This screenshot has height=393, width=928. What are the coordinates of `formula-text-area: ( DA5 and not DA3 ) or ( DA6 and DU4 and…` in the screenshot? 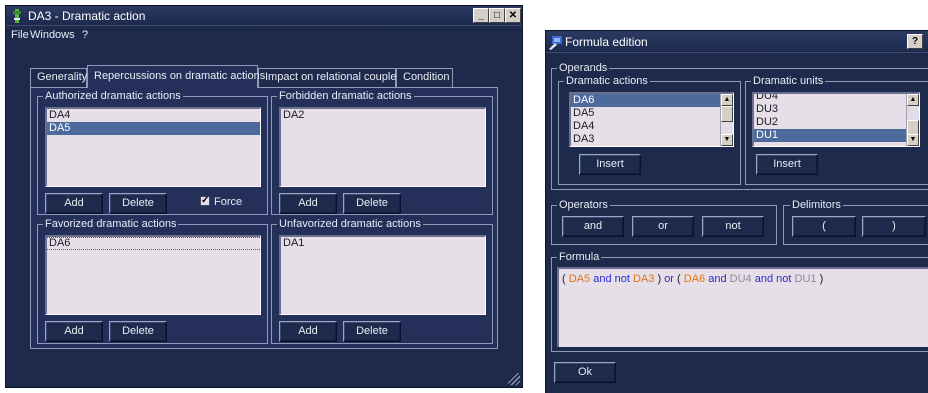 It's located at (742, 307).